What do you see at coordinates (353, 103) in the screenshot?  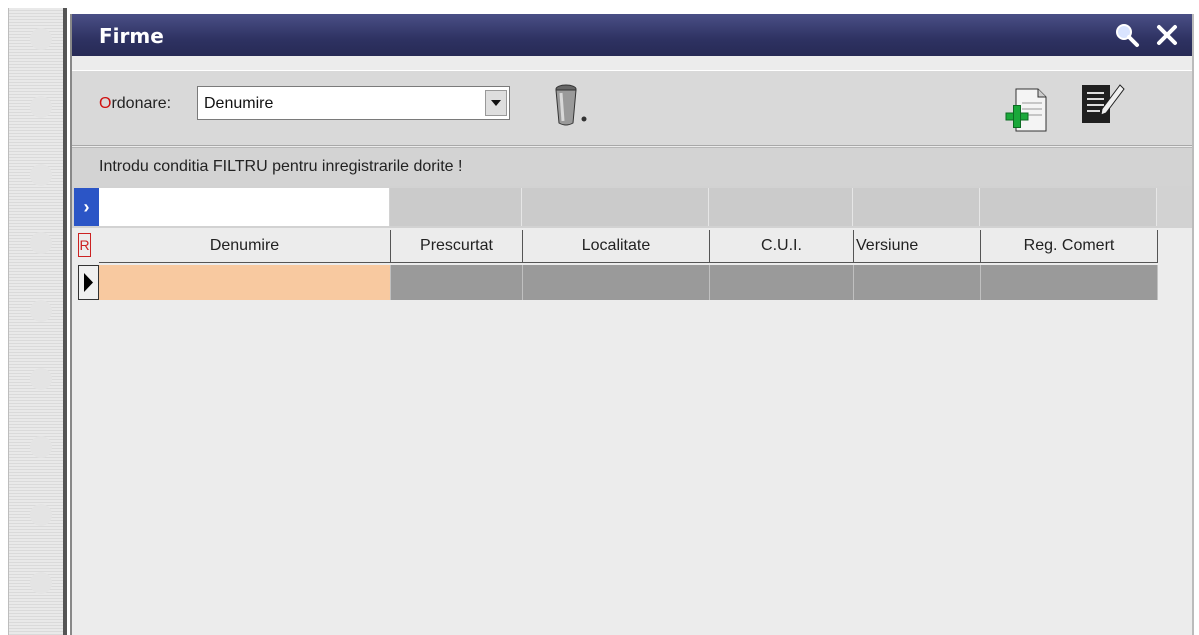 I see `sort-order-select: Denumire` at bounding box center [353, 103].